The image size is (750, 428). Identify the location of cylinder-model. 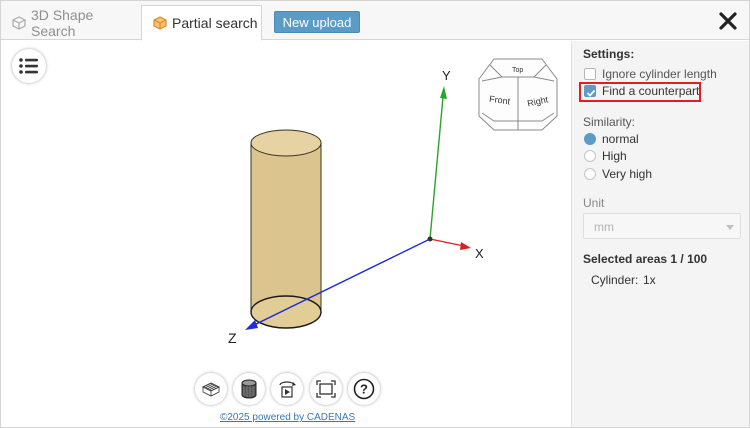
(286, 229).